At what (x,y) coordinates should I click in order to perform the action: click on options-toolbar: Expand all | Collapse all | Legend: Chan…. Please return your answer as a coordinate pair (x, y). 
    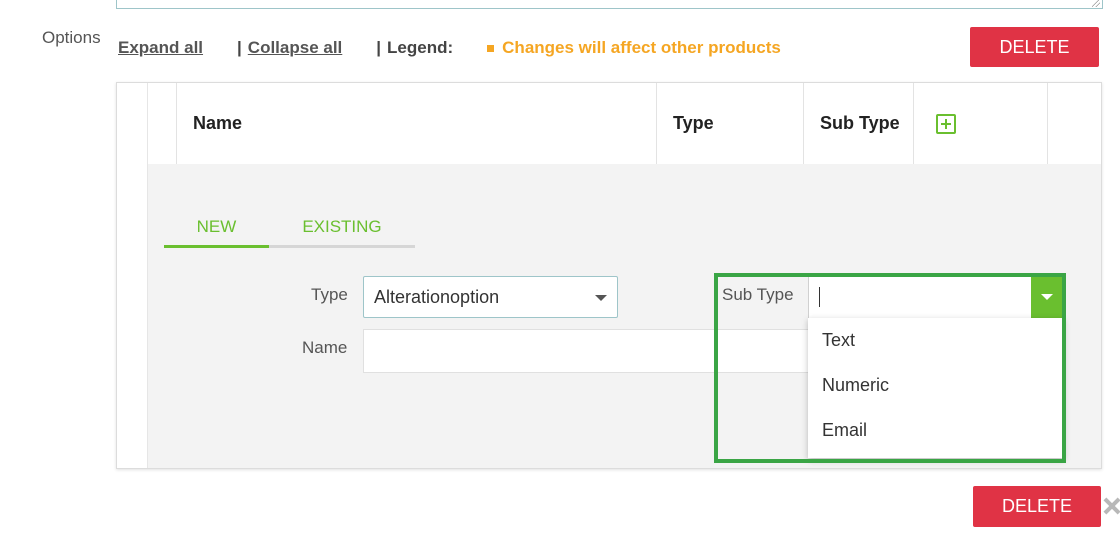
    Looking at the image, I should click on (449, 48).